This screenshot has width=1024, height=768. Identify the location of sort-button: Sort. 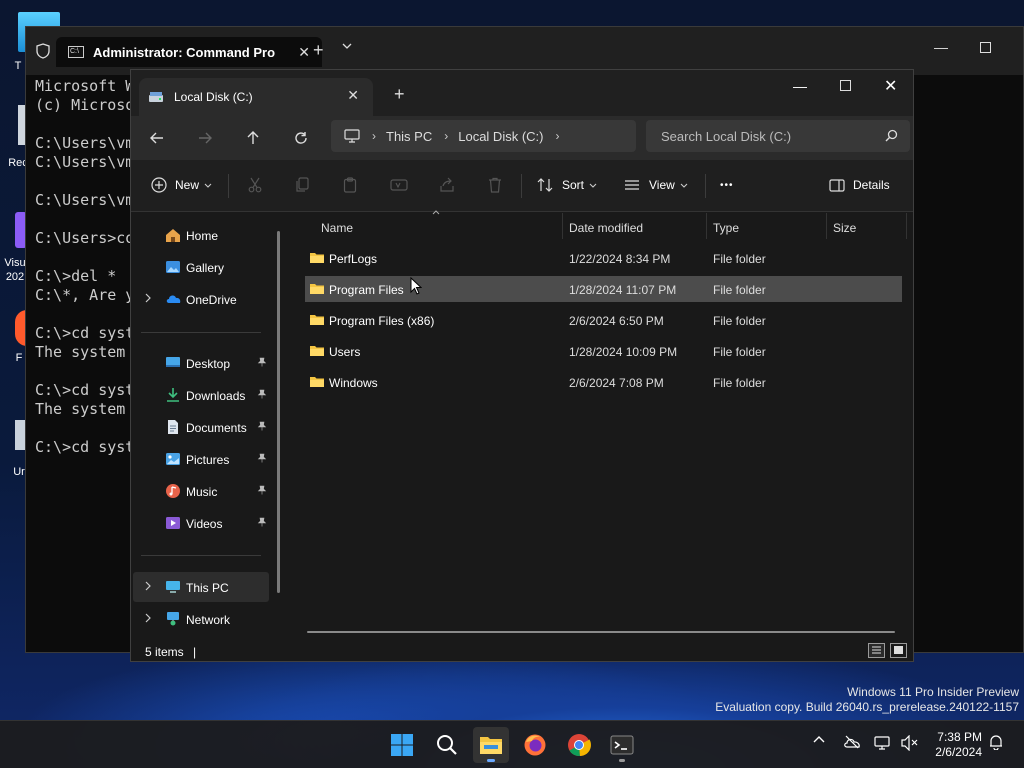
(567, 185).